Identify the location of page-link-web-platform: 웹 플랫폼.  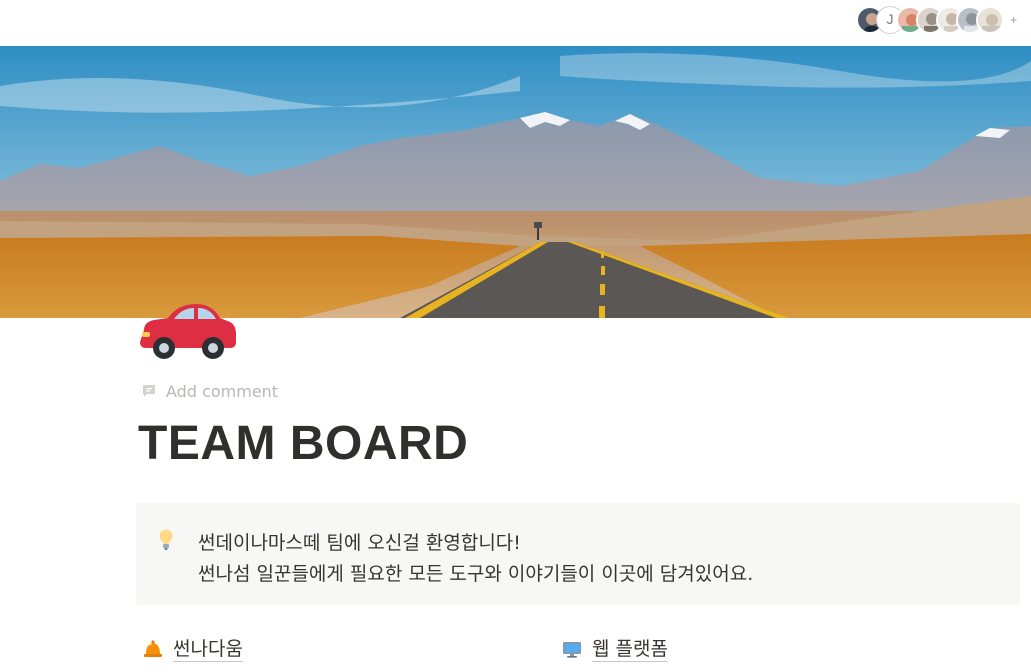
(614, 649).